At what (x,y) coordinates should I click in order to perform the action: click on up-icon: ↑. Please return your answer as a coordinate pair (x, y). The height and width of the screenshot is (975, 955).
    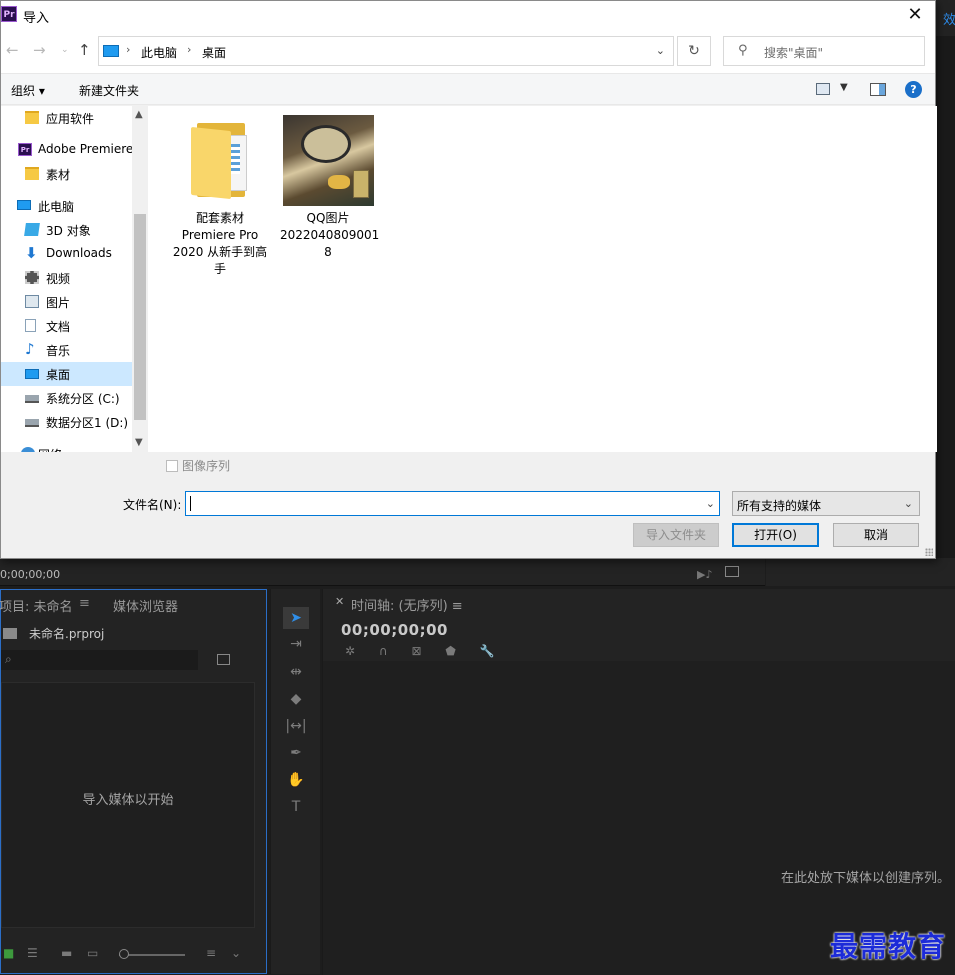
    Looking at the image, I should click on (84, 50).